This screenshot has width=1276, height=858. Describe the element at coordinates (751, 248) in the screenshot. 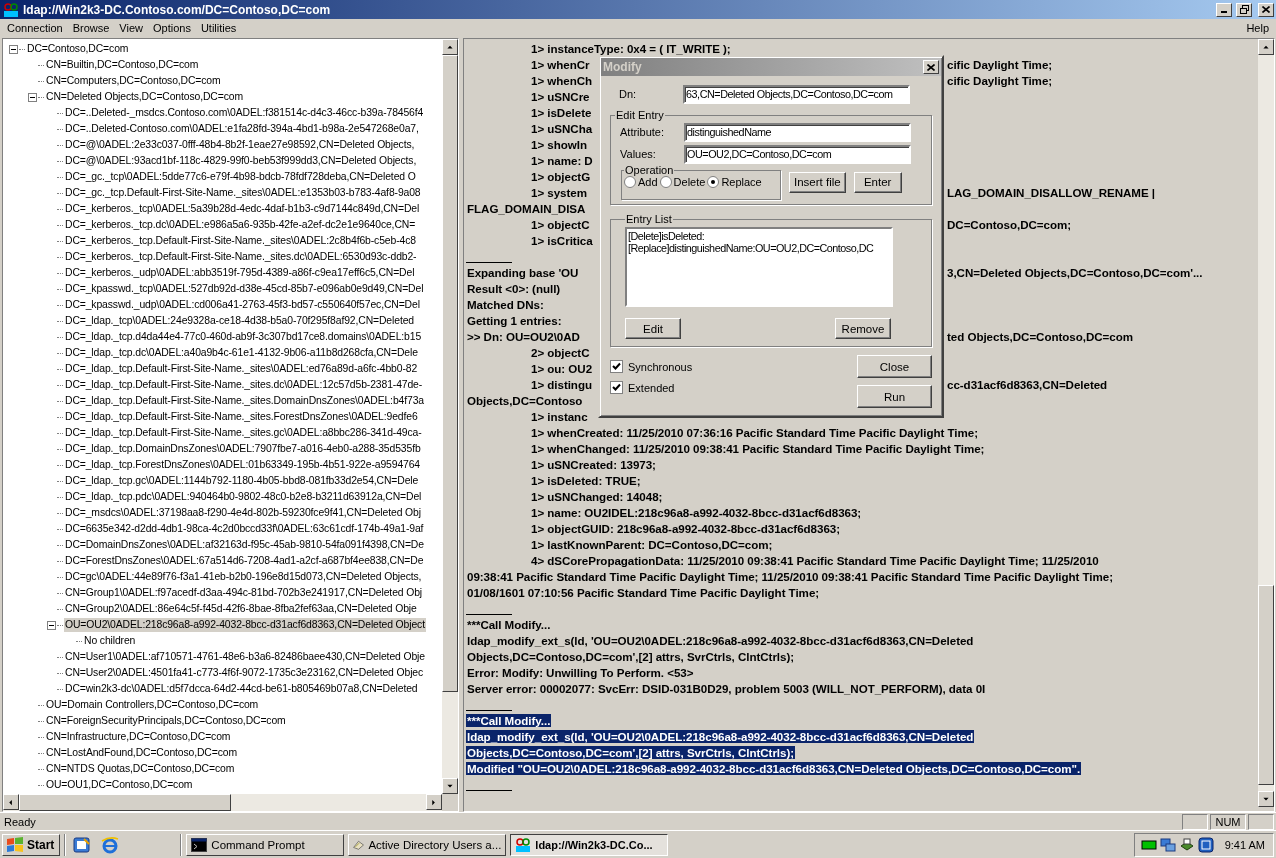

I see `list-item: [Replace]distinguishedName:OU=OU2,DC=Contoso,DC` at that location.